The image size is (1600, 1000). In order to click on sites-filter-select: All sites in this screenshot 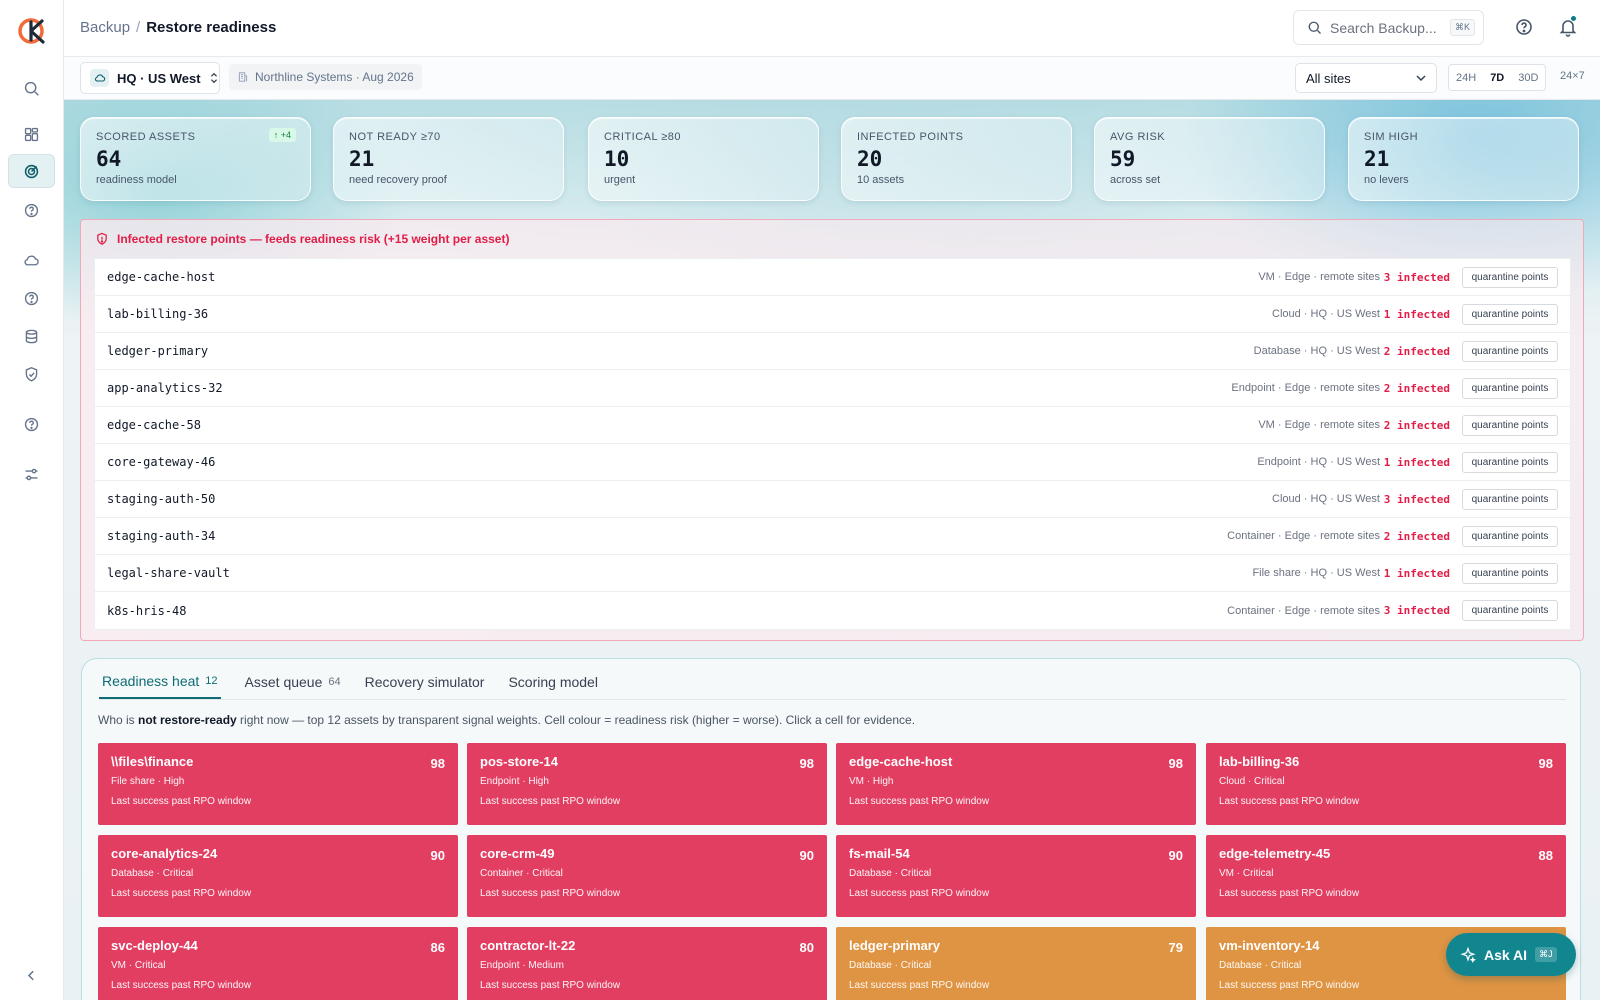, I will do `click(1366, 78)`.